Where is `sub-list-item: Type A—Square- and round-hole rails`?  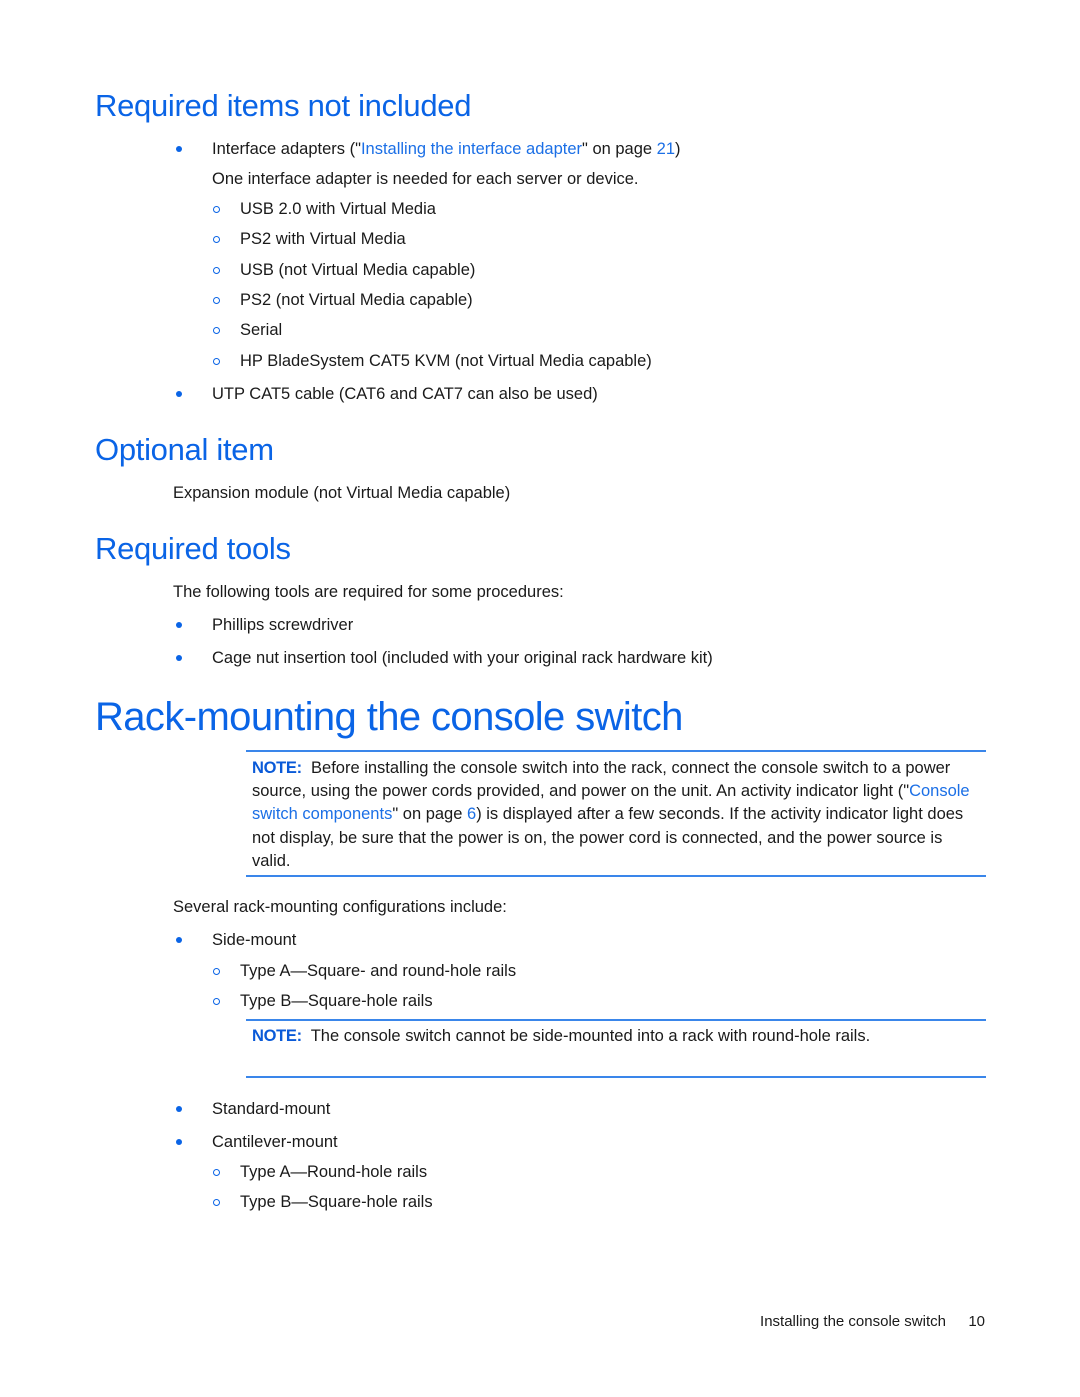 sub-list-item: Type A—Square- and round-hole rails is located at coordinates (378, 971).